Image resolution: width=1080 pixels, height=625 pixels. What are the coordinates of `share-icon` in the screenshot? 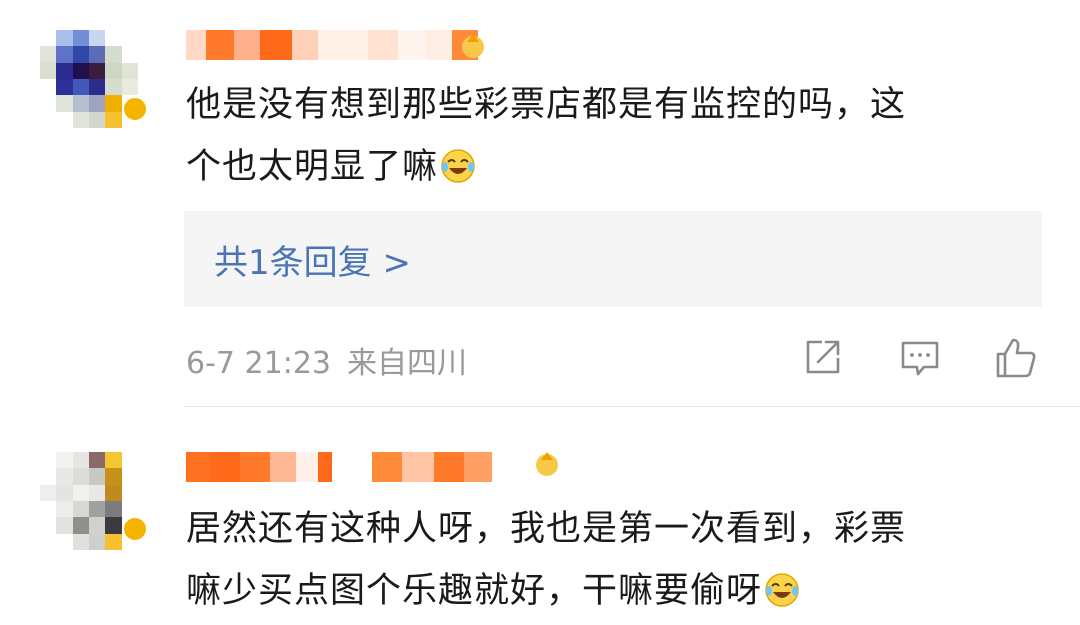 It's located at (822, 358).